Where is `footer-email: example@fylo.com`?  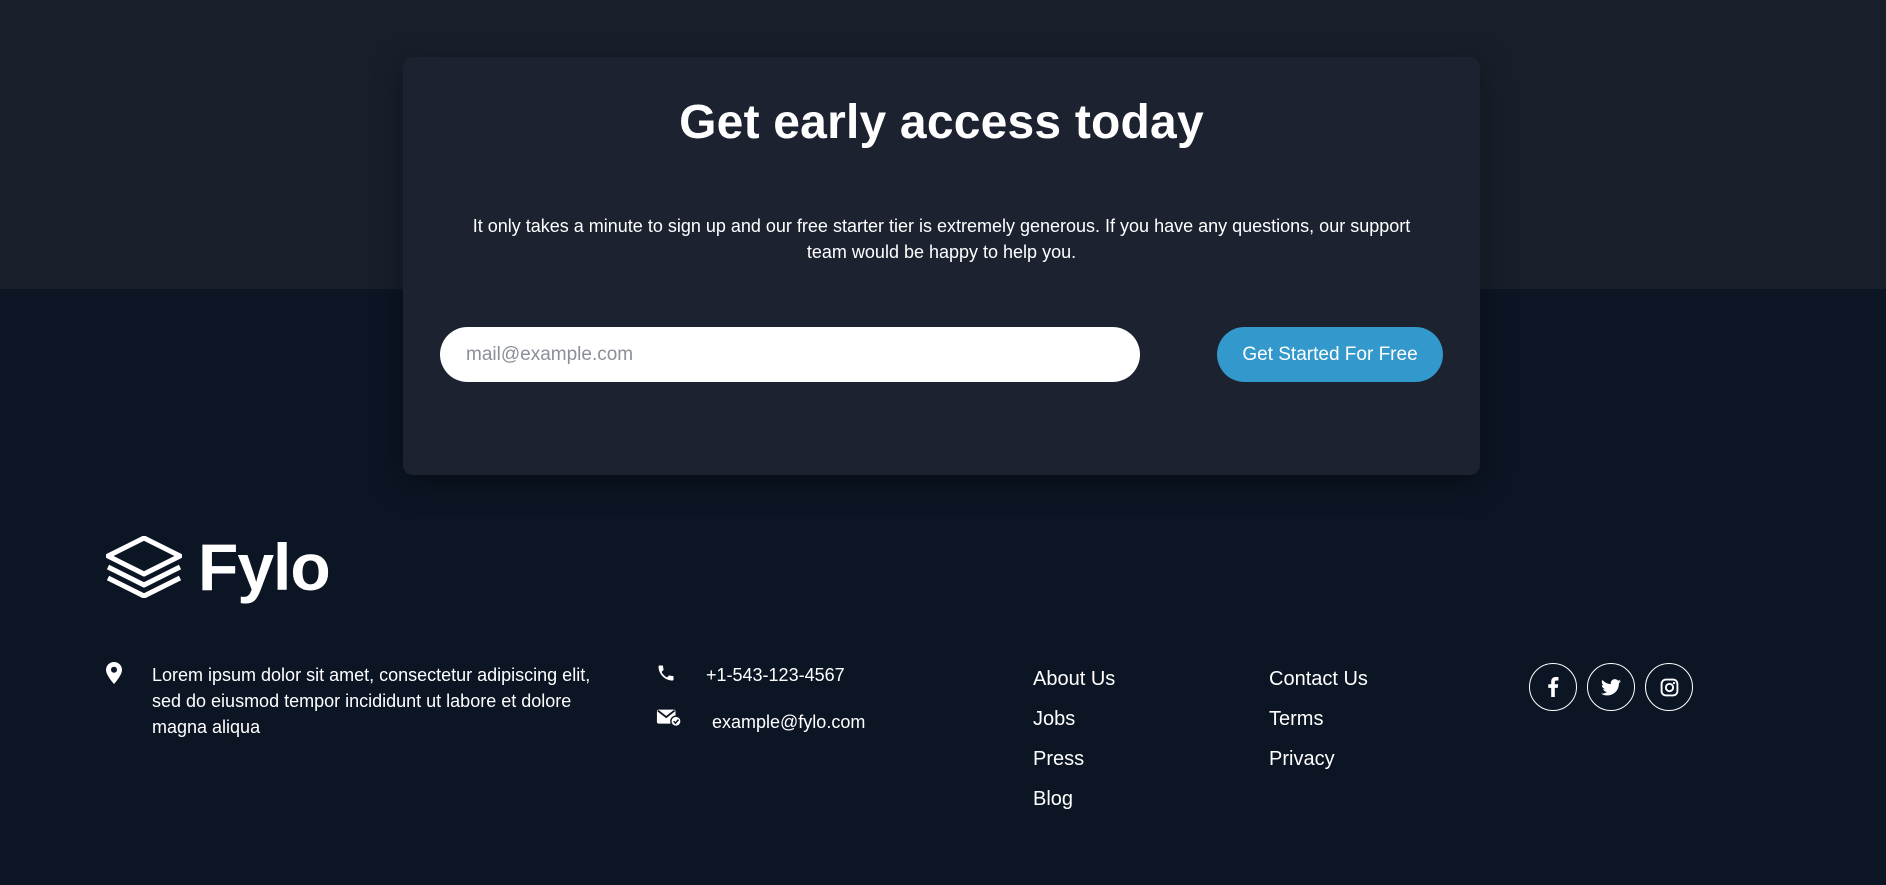 footer-email: example@fylo.com is located at coordinates (760, 720).